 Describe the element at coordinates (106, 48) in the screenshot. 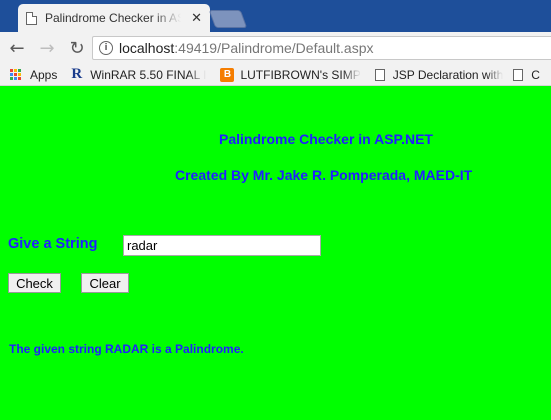

I see `info-icon: i` at that location.